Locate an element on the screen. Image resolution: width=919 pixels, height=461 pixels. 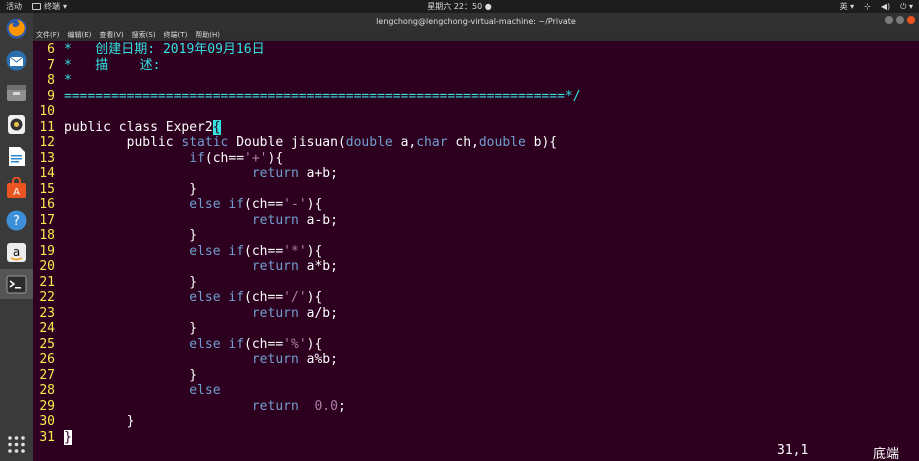
volume-icon: ◀) is located at coordinates (885, 6).